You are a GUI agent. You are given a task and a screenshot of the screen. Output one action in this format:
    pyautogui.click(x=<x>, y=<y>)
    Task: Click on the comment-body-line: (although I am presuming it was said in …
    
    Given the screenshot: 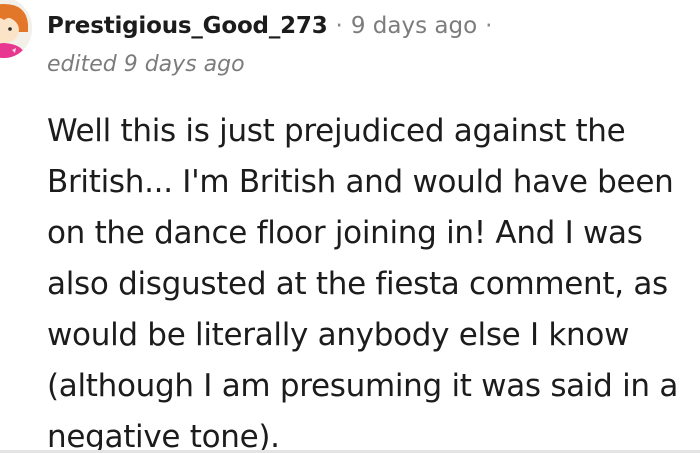 What is the action you would take?
    pyautogui.click(x=363, y=386)
    